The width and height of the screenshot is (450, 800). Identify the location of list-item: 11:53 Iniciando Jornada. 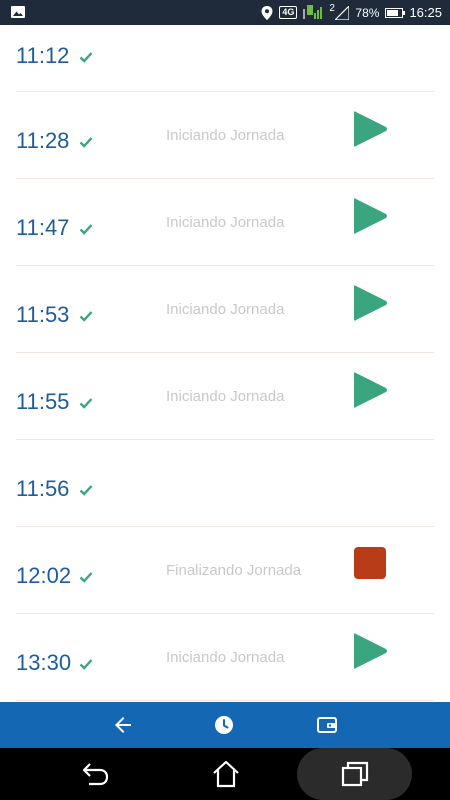
(225, 309).